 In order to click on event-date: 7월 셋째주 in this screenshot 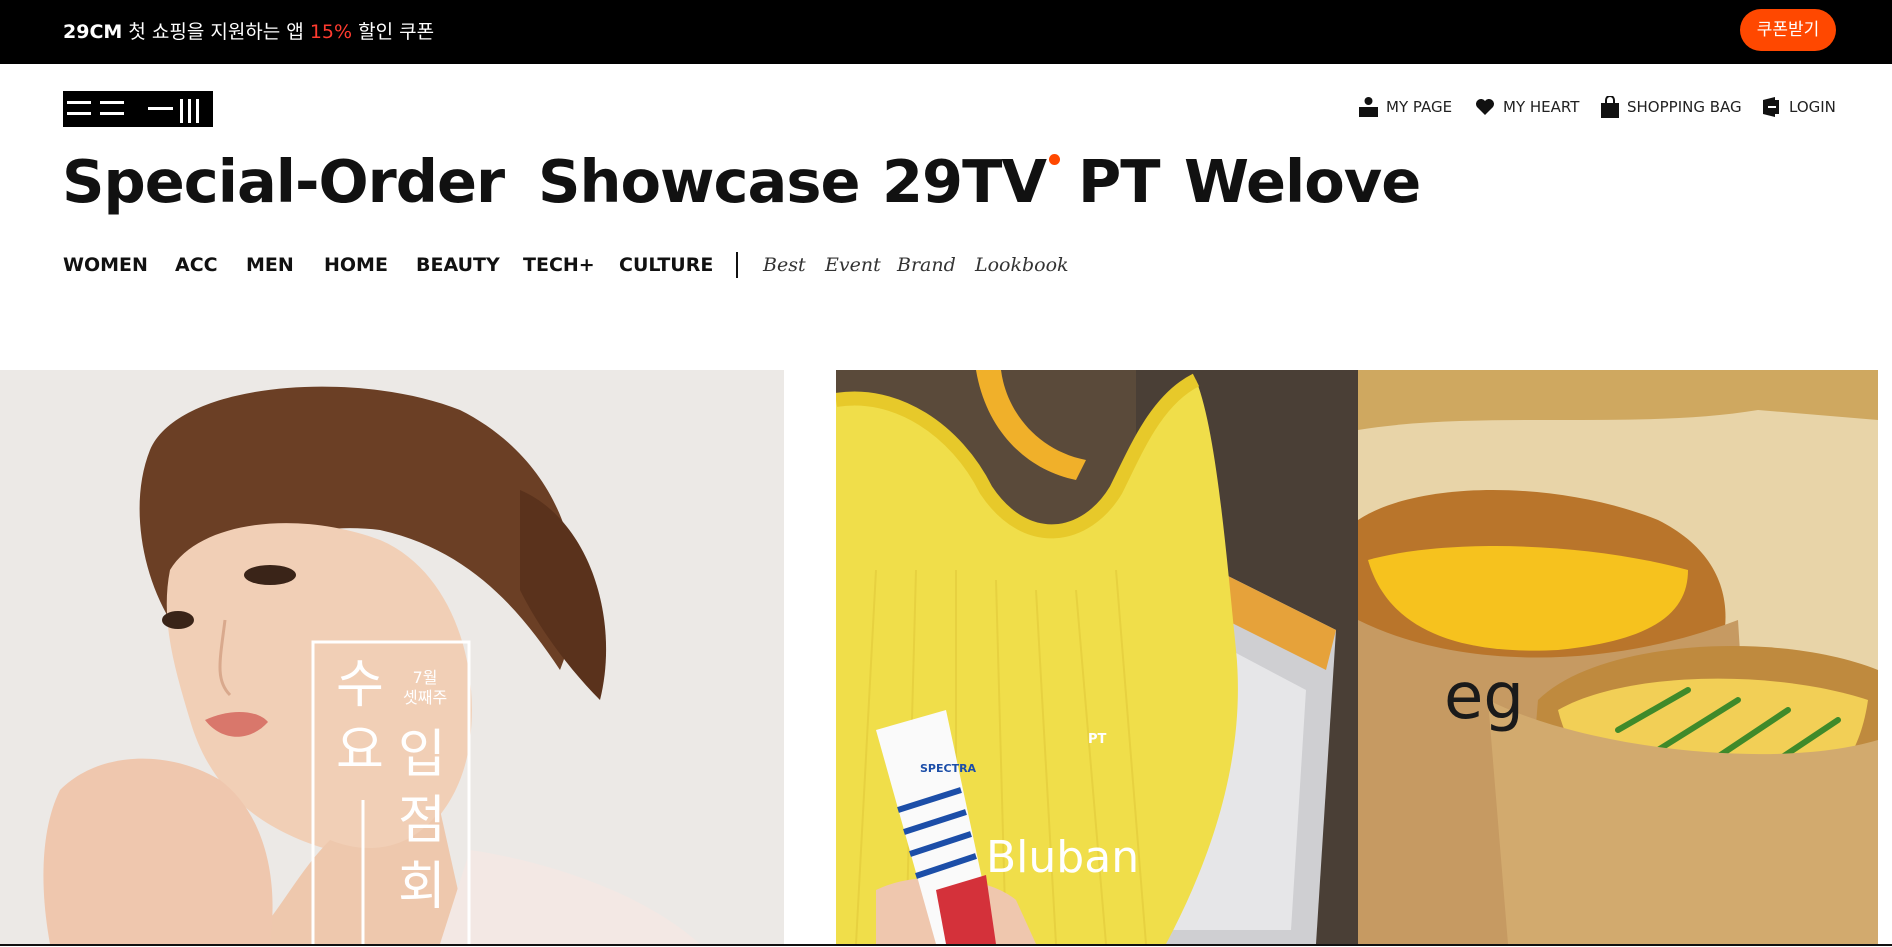, I will do `click(425, 688)`.